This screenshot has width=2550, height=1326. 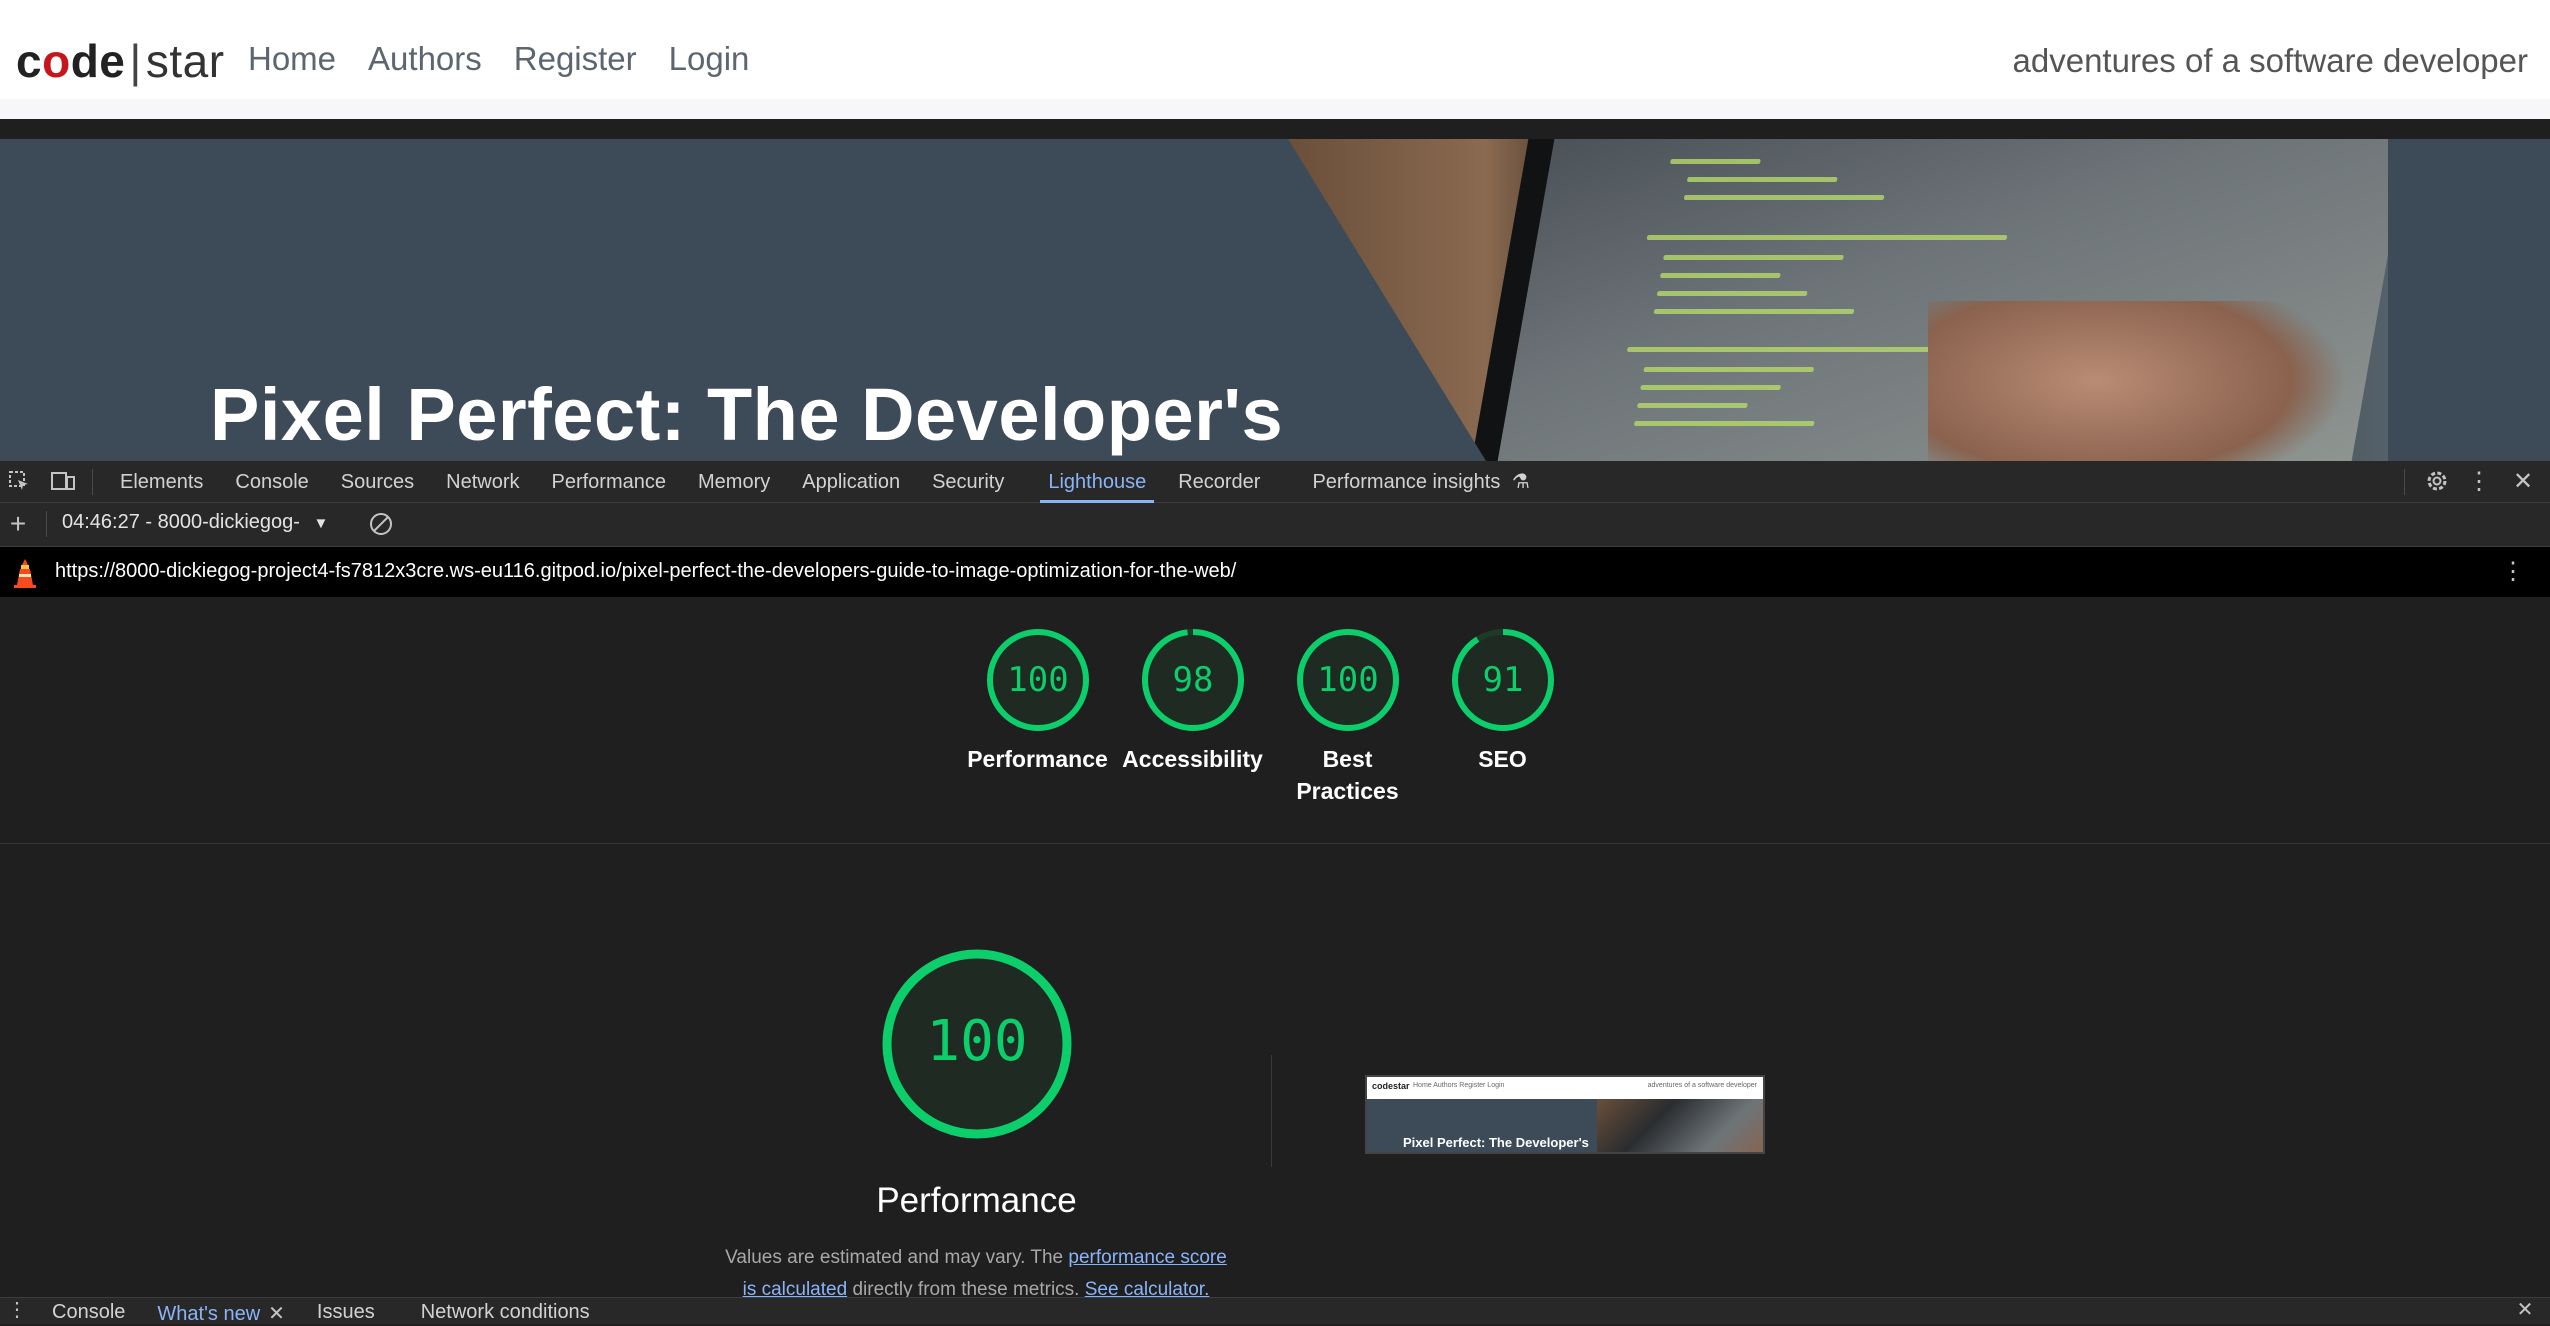 What do you see at coordinates (1502, 759) in the screenshot?
I see `gauge-label-seo: SEO` at bounding box center [1502, 759].